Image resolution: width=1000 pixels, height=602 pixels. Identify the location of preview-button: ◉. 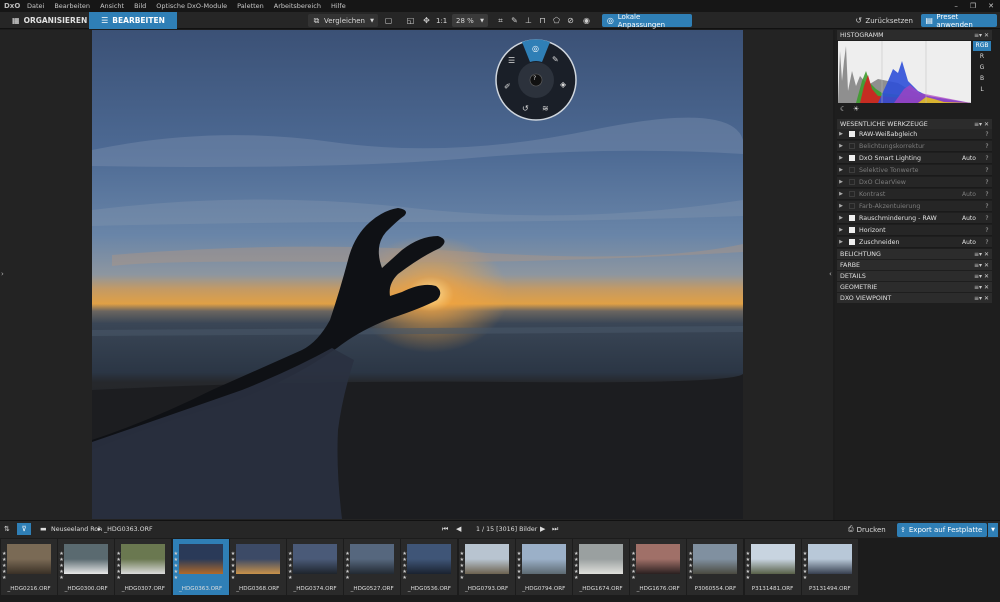
(586, 20).